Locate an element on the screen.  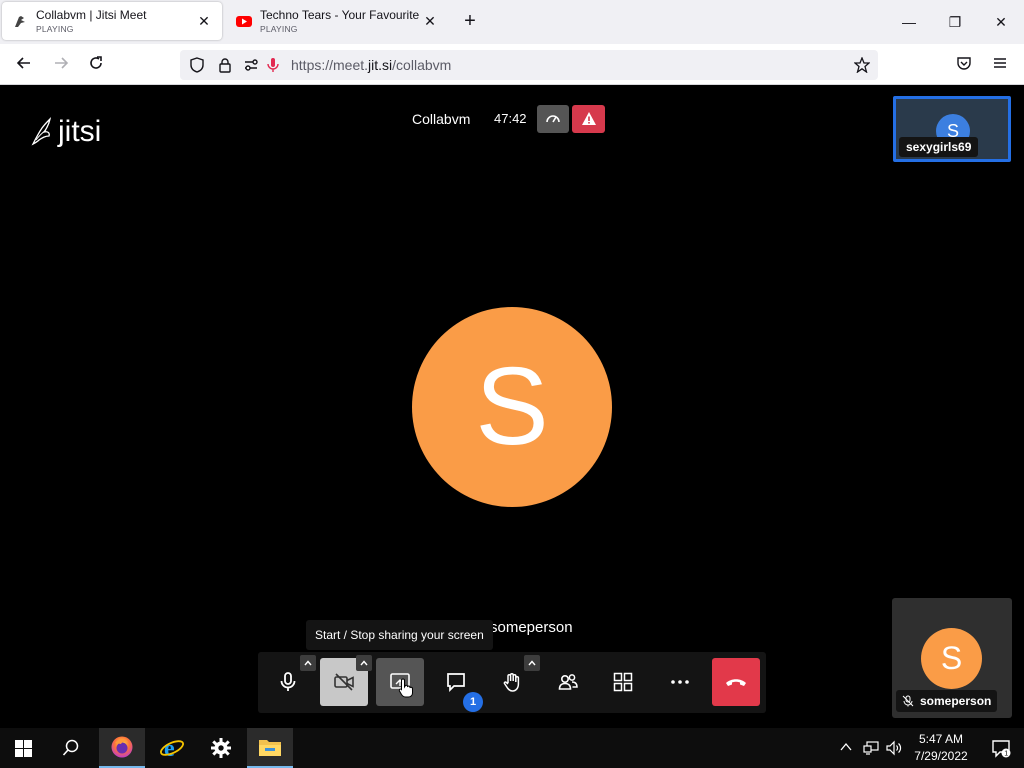
raise-hand-icon is located at coordinates (511, 682).